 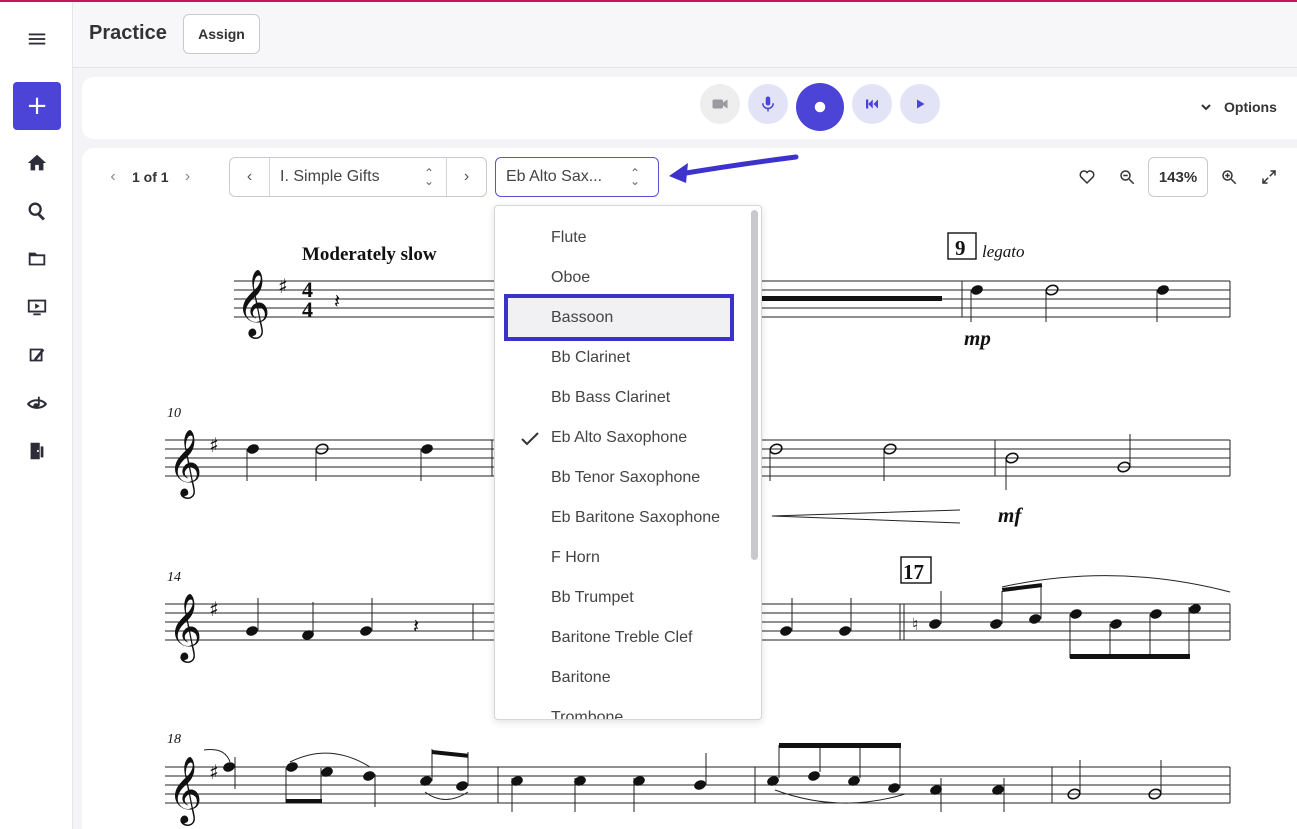 What do you see at coordinates (1250, 107) in the screenshot?
I see `options-label: Options` at bounding box center [1250, 107].